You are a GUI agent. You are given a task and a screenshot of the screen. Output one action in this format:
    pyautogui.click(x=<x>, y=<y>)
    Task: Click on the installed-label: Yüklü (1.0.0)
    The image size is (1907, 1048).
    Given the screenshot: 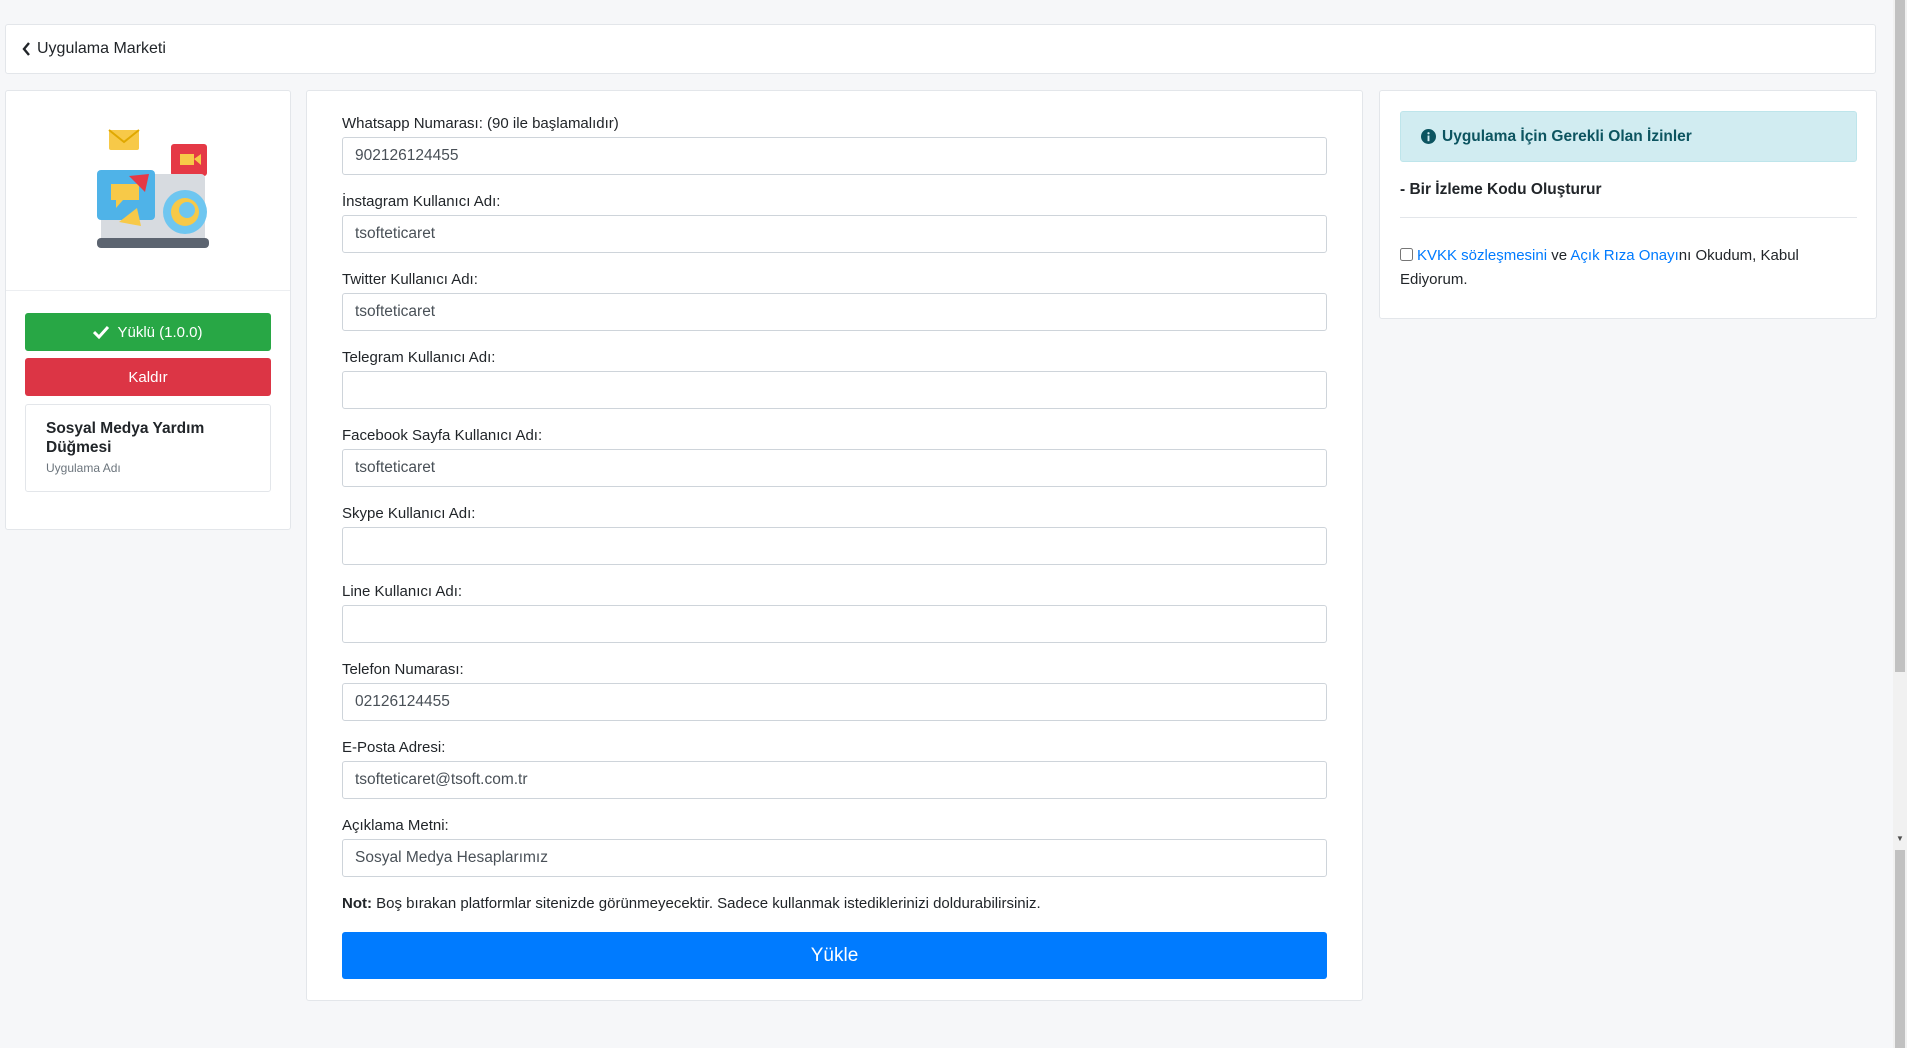 What is the action you would take?
    pyautogui.click(x=160, y=332)
    